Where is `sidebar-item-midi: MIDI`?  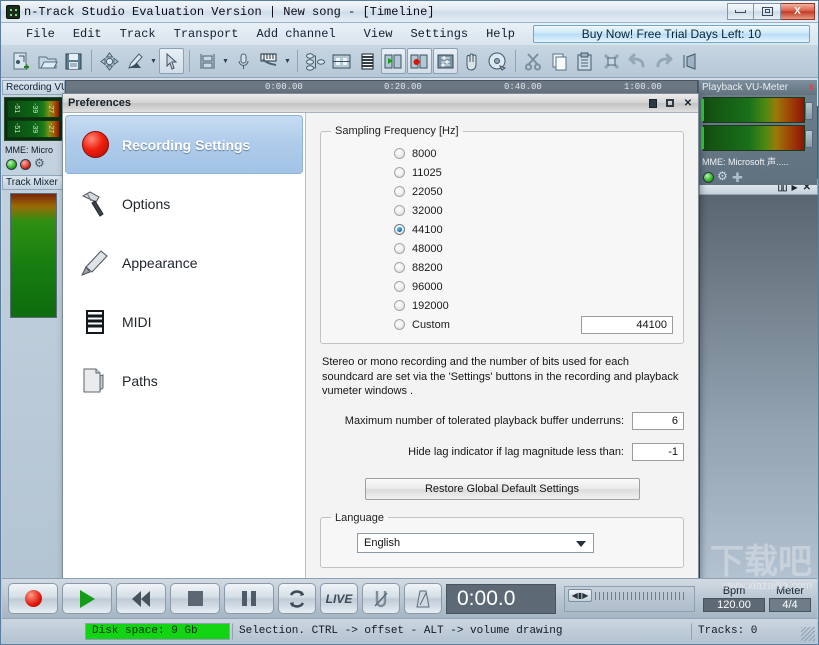
sidebar-item-midi: MIDI is located at coordinates (184, 321).